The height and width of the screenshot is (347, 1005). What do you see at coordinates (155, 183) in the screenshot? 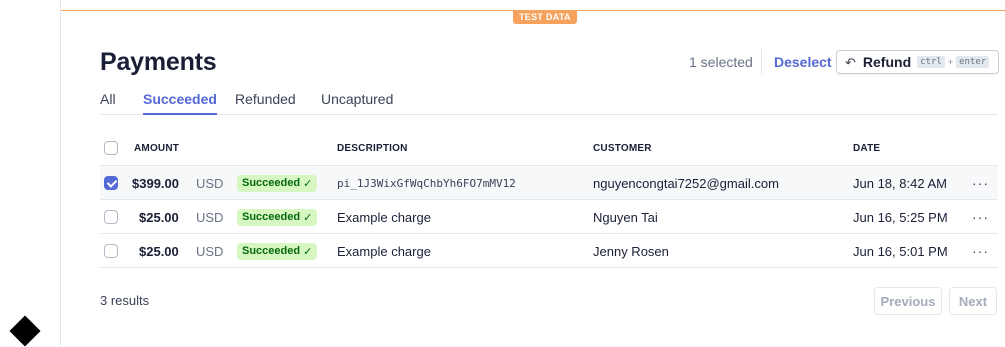
I see `amount: $399.00` at bounding box center [155, 183].